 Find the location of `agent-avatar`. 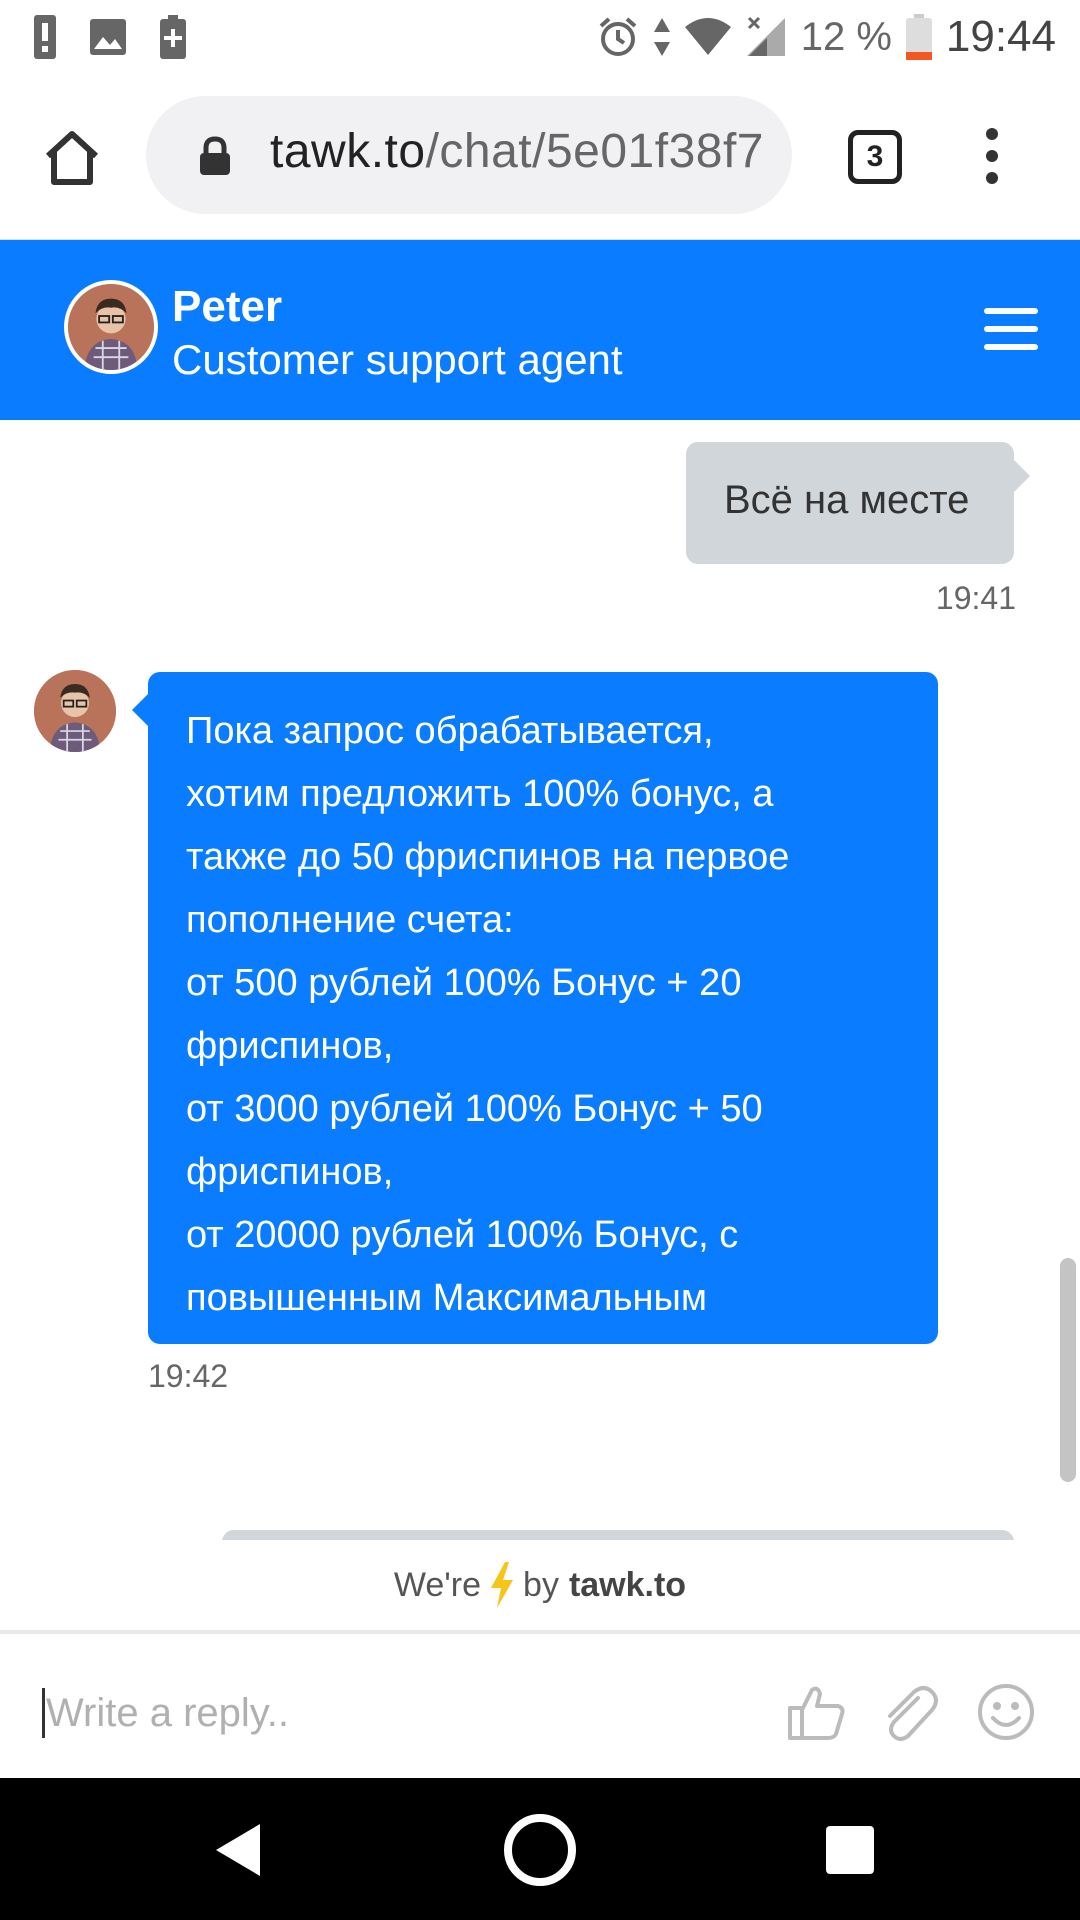

agent-avatar is located at coordinates (111, 327).